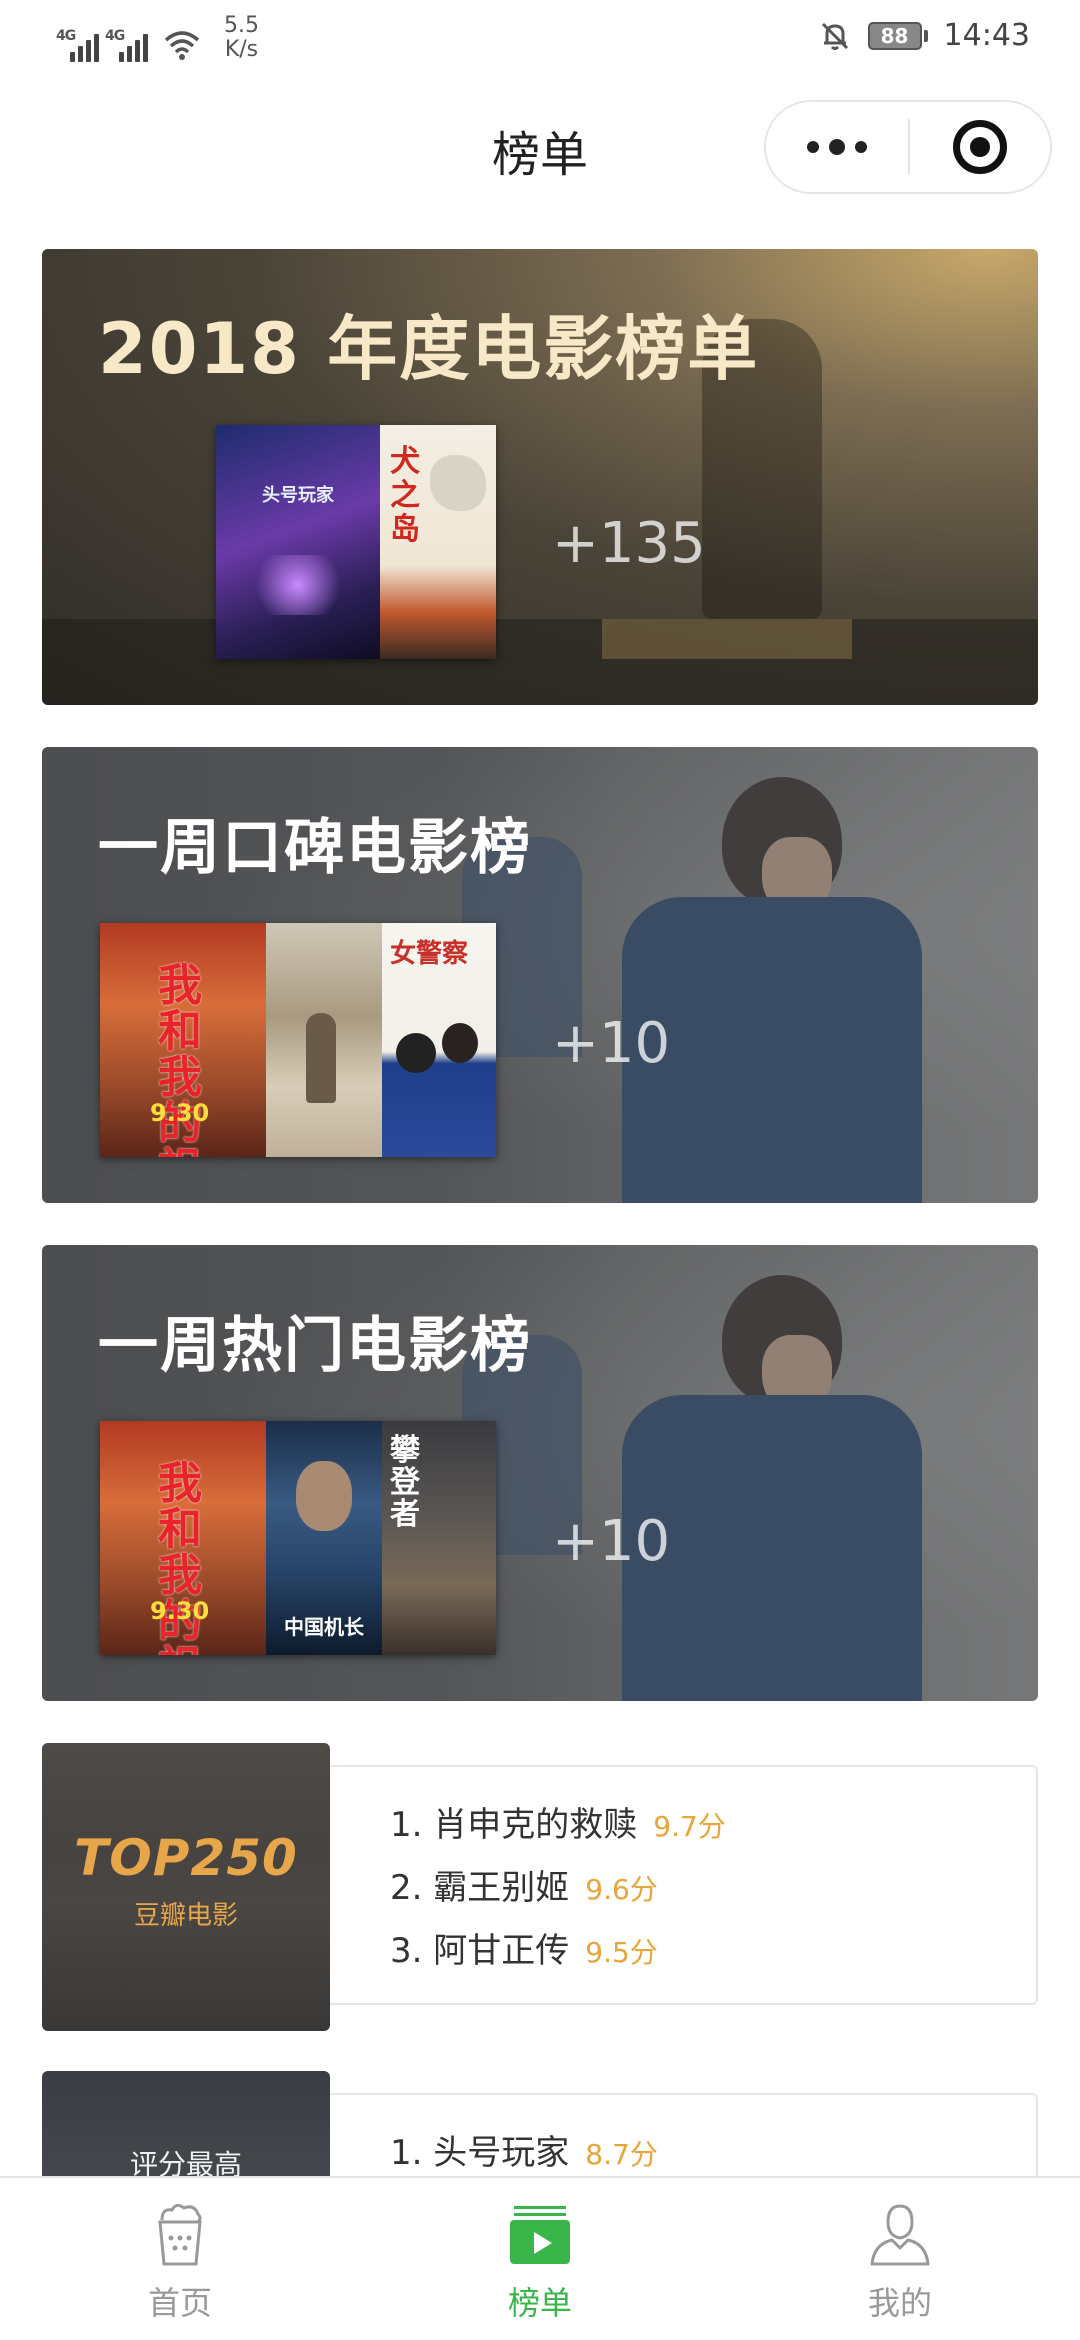 The width and height of the screenshot is (1080, 2340). I want to click on poster-stack: 我和我的祖国 9.30 女警察, so click(298, 1040).